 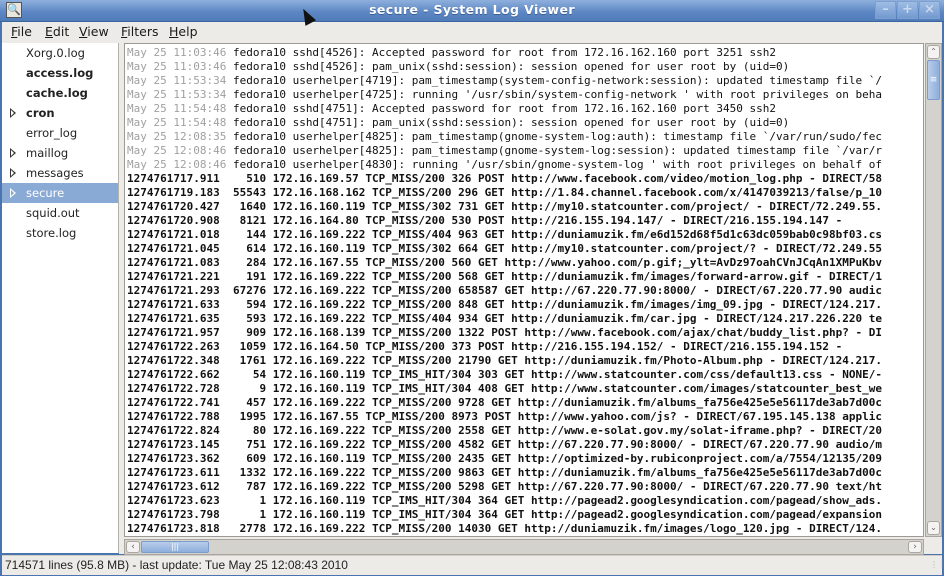 What do you see at coordinates (933, 80) in the screenshot?
I see `vertical-scroll-thumb: ≡` at bounding box center [933, 80].